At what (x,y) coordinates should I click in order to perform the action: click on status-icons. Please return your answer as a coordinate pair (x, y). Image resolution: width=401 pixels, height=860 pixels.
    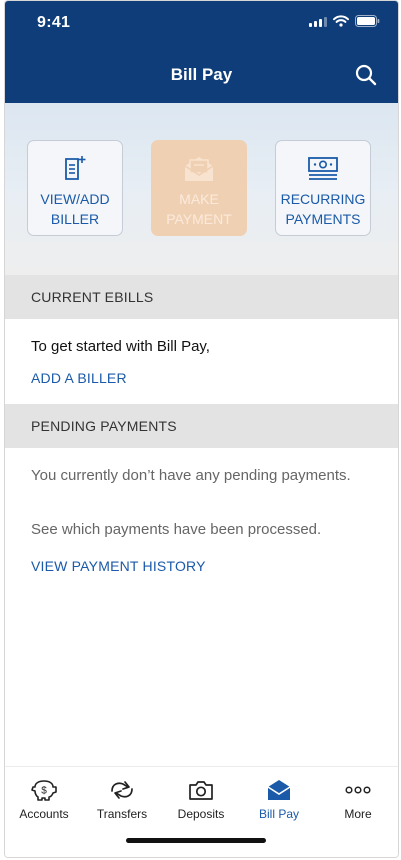
    Looking at the image, I should click on (344, 21).